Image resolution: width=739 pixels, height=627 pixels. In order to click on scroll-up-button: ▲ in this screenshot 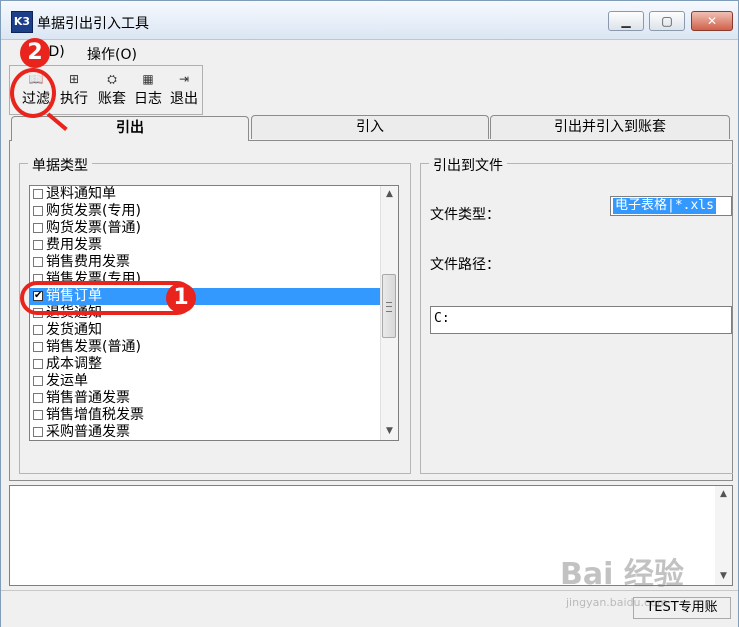, I will do `click(389, 194)`.